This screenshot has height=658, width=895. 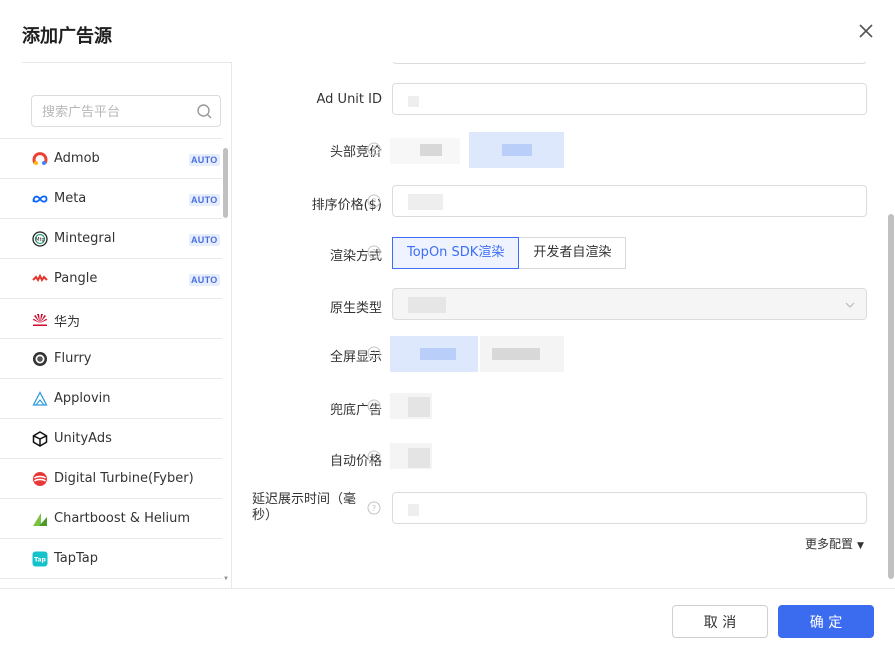 What do you see at coordinates (111, 318) in the screenshot?
I see `platform-item-huawei: 华为` at bounding box center [111, 318].